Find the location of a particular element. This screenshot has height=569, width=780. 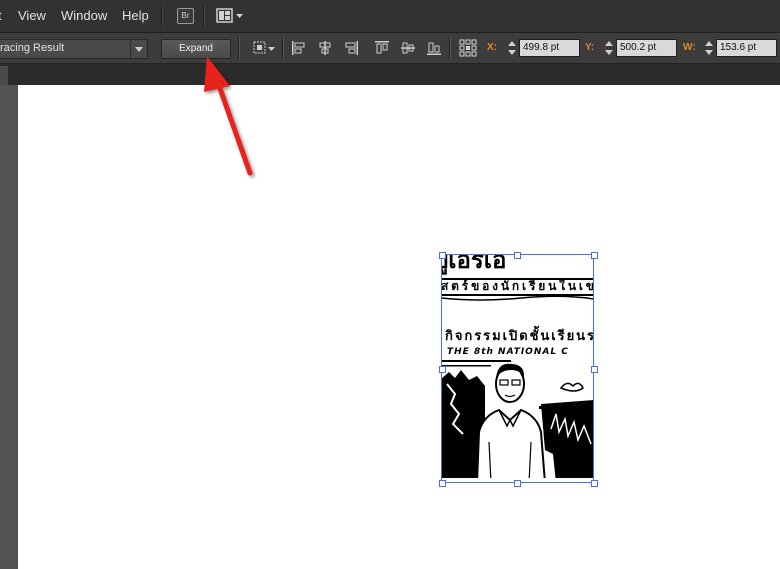

resize-handle-bottom-right is located at coordinates (594, 483).